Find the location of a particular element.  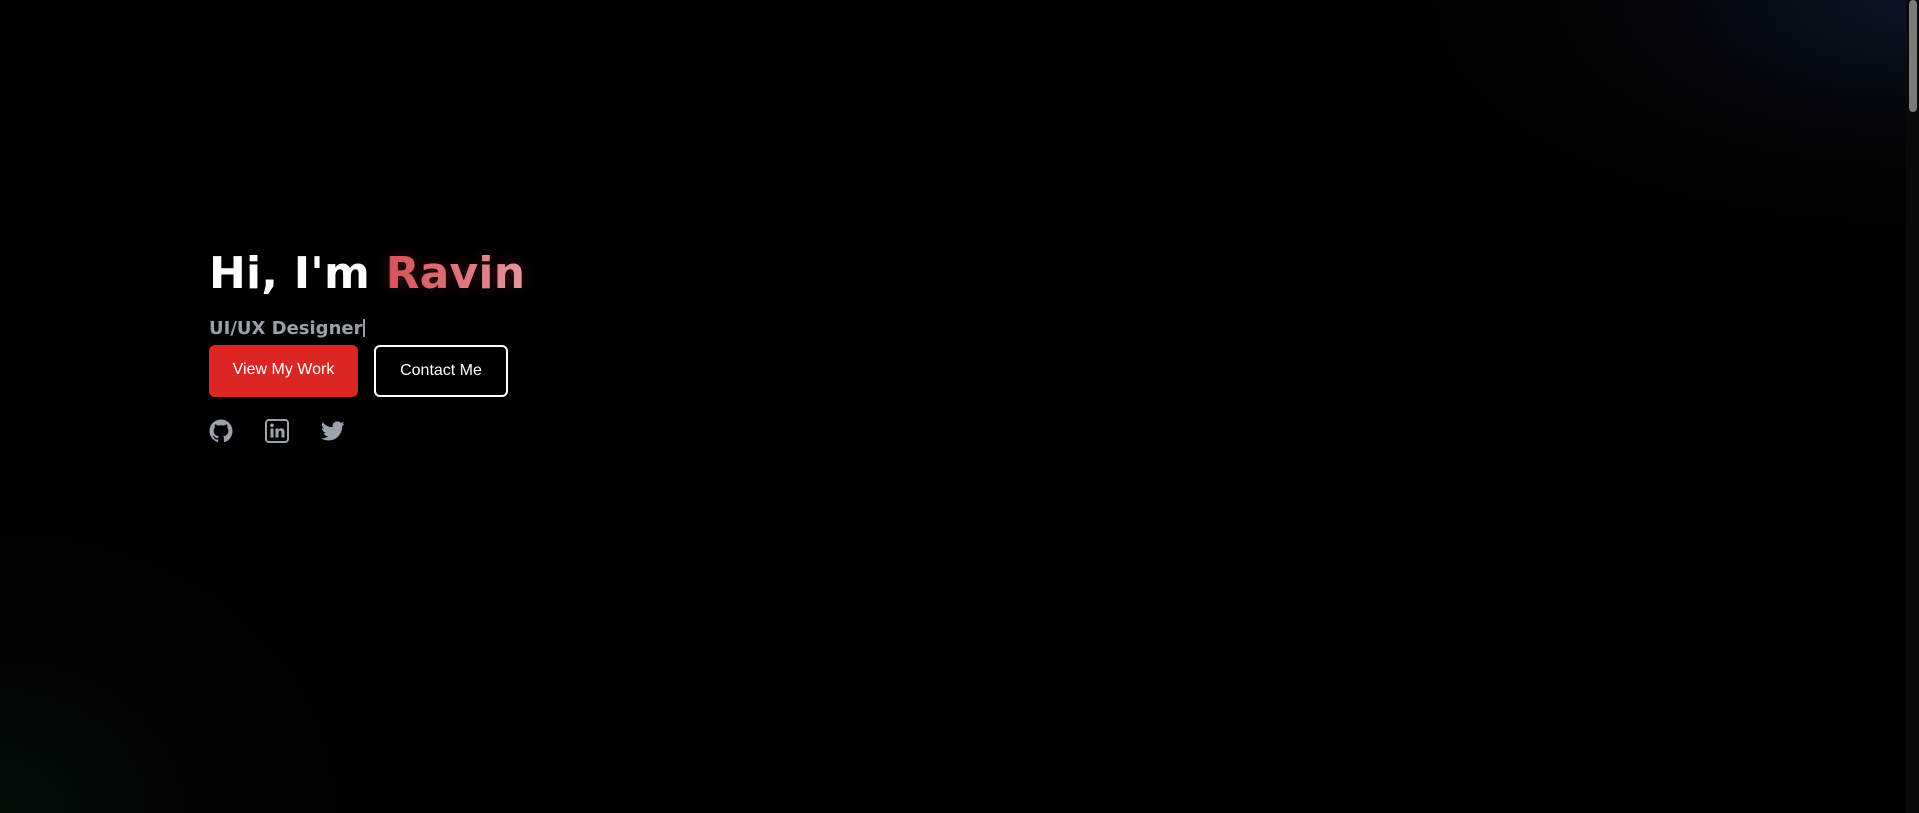

background-glow-top-right is located at coordinates (1659, 120).